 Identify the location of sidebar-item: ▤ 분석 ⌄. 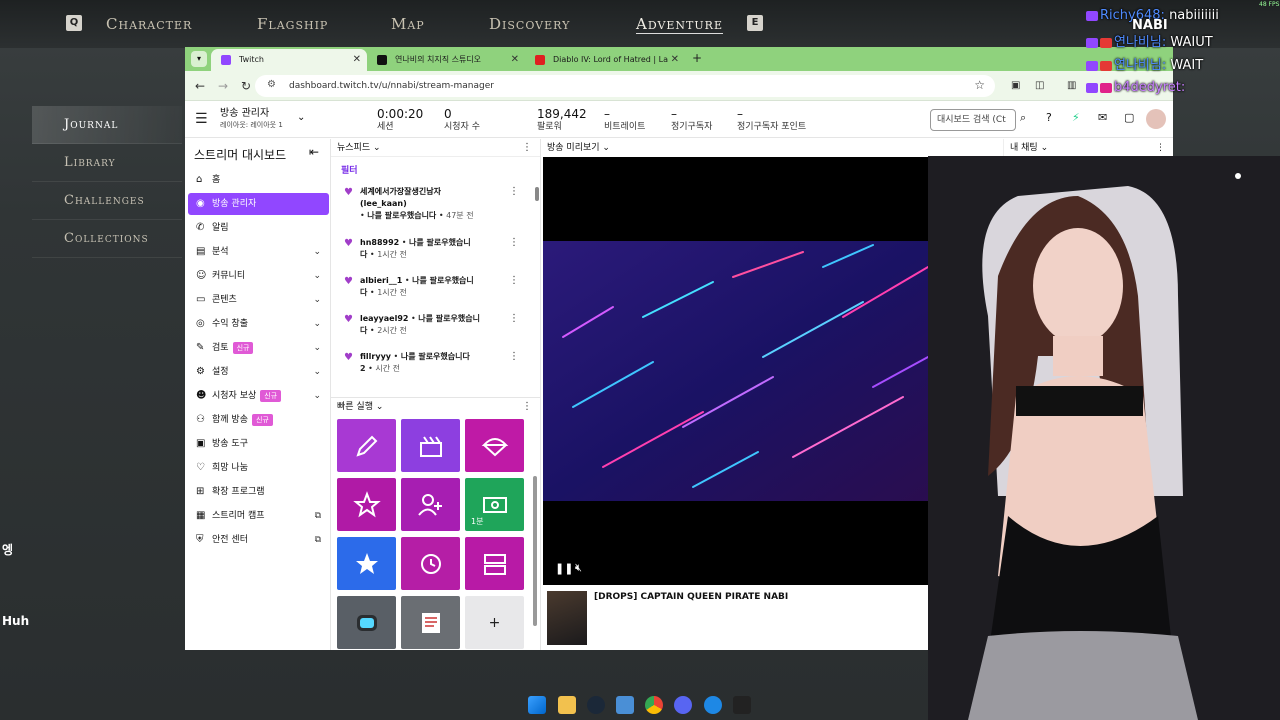
(258, 252).